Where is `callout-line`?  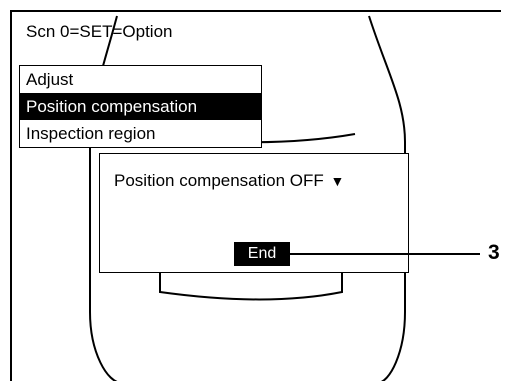 callout-line is located at coordinates (379, 254).